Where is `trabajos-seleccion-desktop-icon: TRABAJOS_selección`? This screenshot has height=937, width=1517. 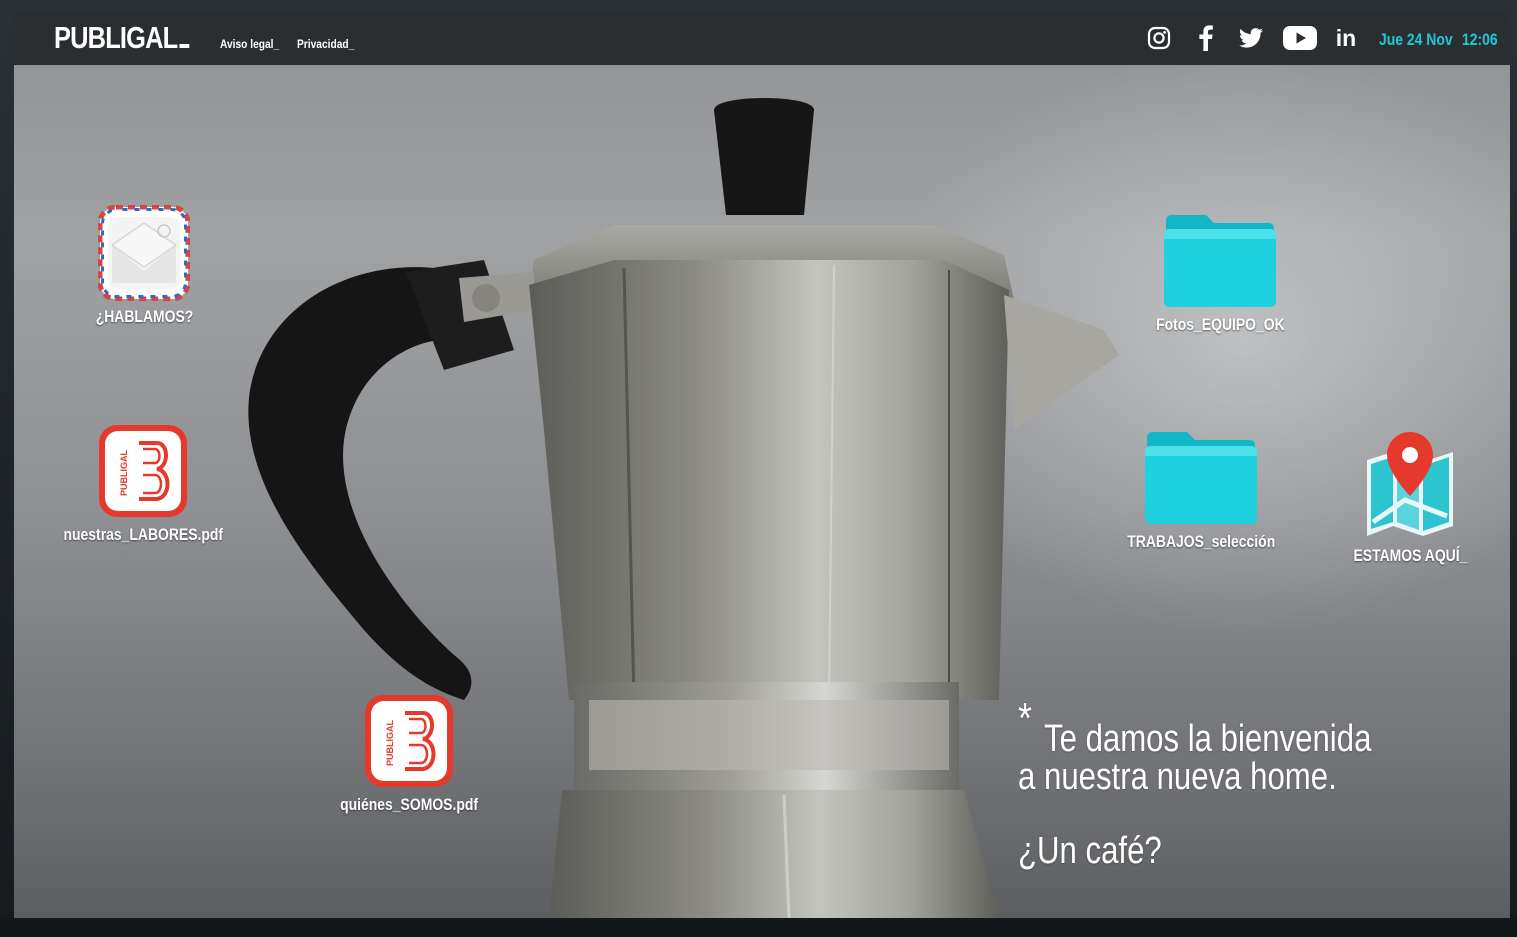
trabajos-seleccion-desktop-icon: TRABAJOS_selección is located at coordinates (1201, 491).